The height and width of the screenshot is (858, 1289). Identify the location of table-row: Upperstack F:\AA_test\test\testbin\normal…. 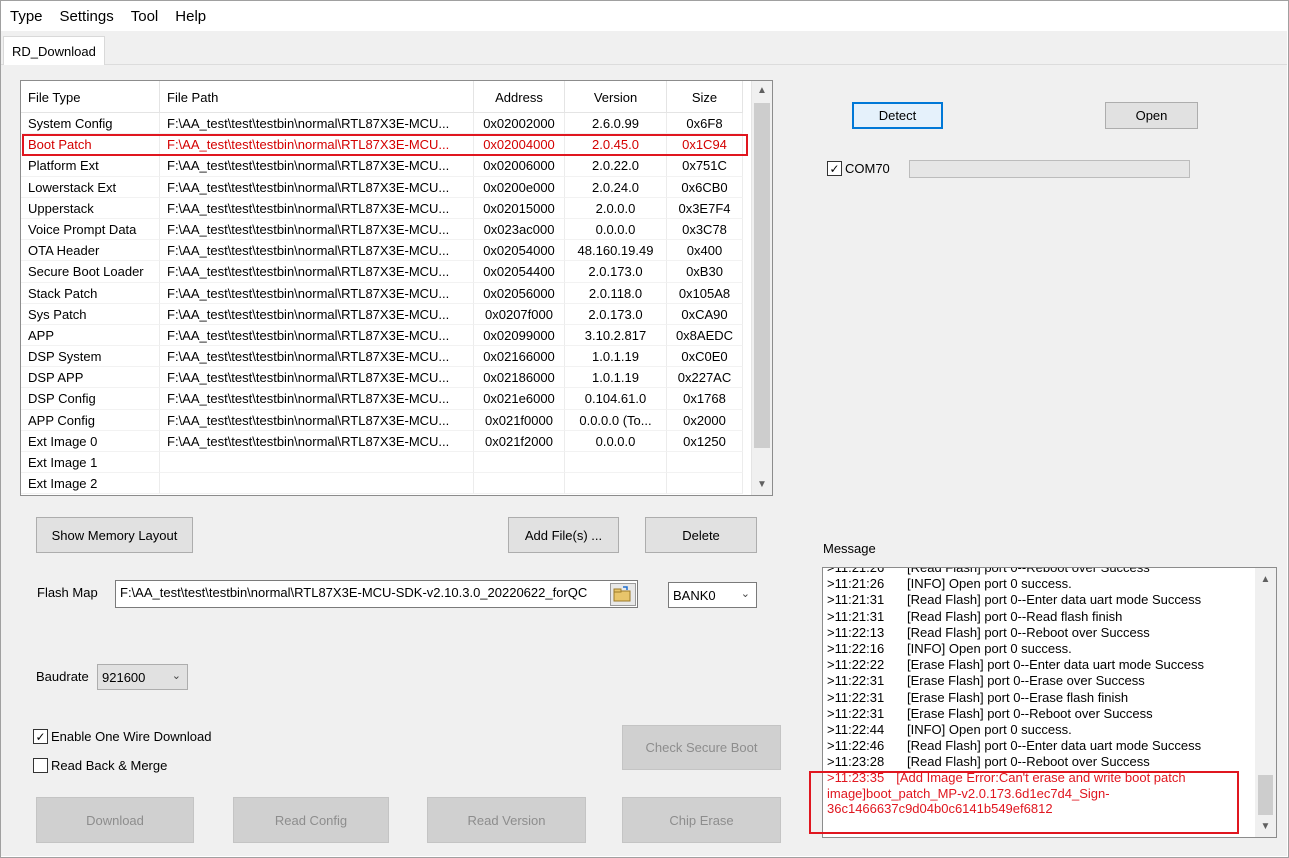
(382, 208).